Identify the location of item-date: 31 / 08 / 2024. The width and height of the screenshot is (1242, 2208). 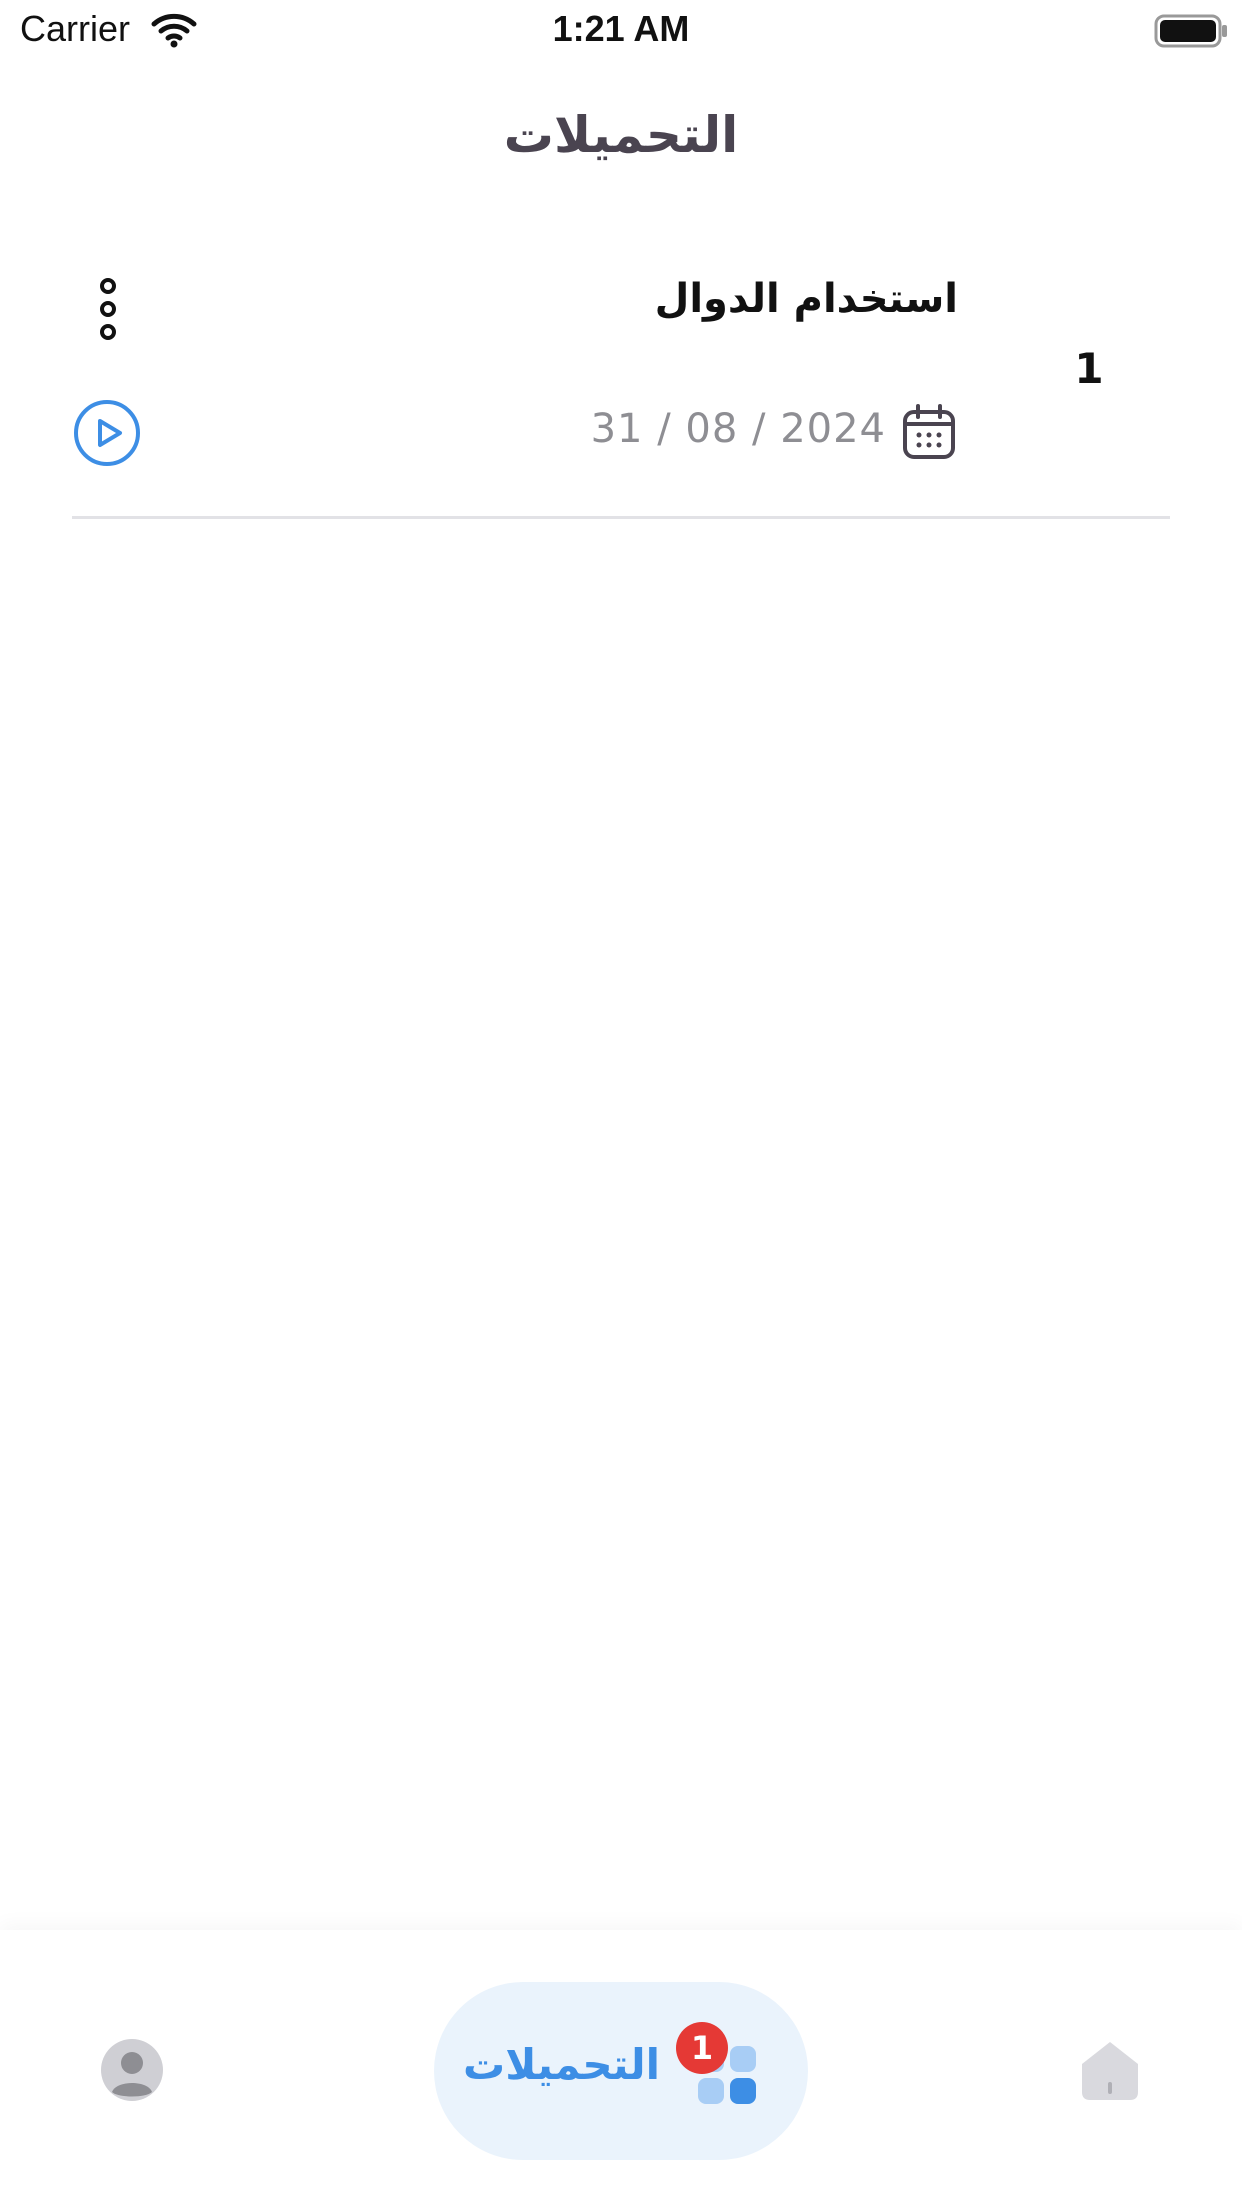
(738, 429).